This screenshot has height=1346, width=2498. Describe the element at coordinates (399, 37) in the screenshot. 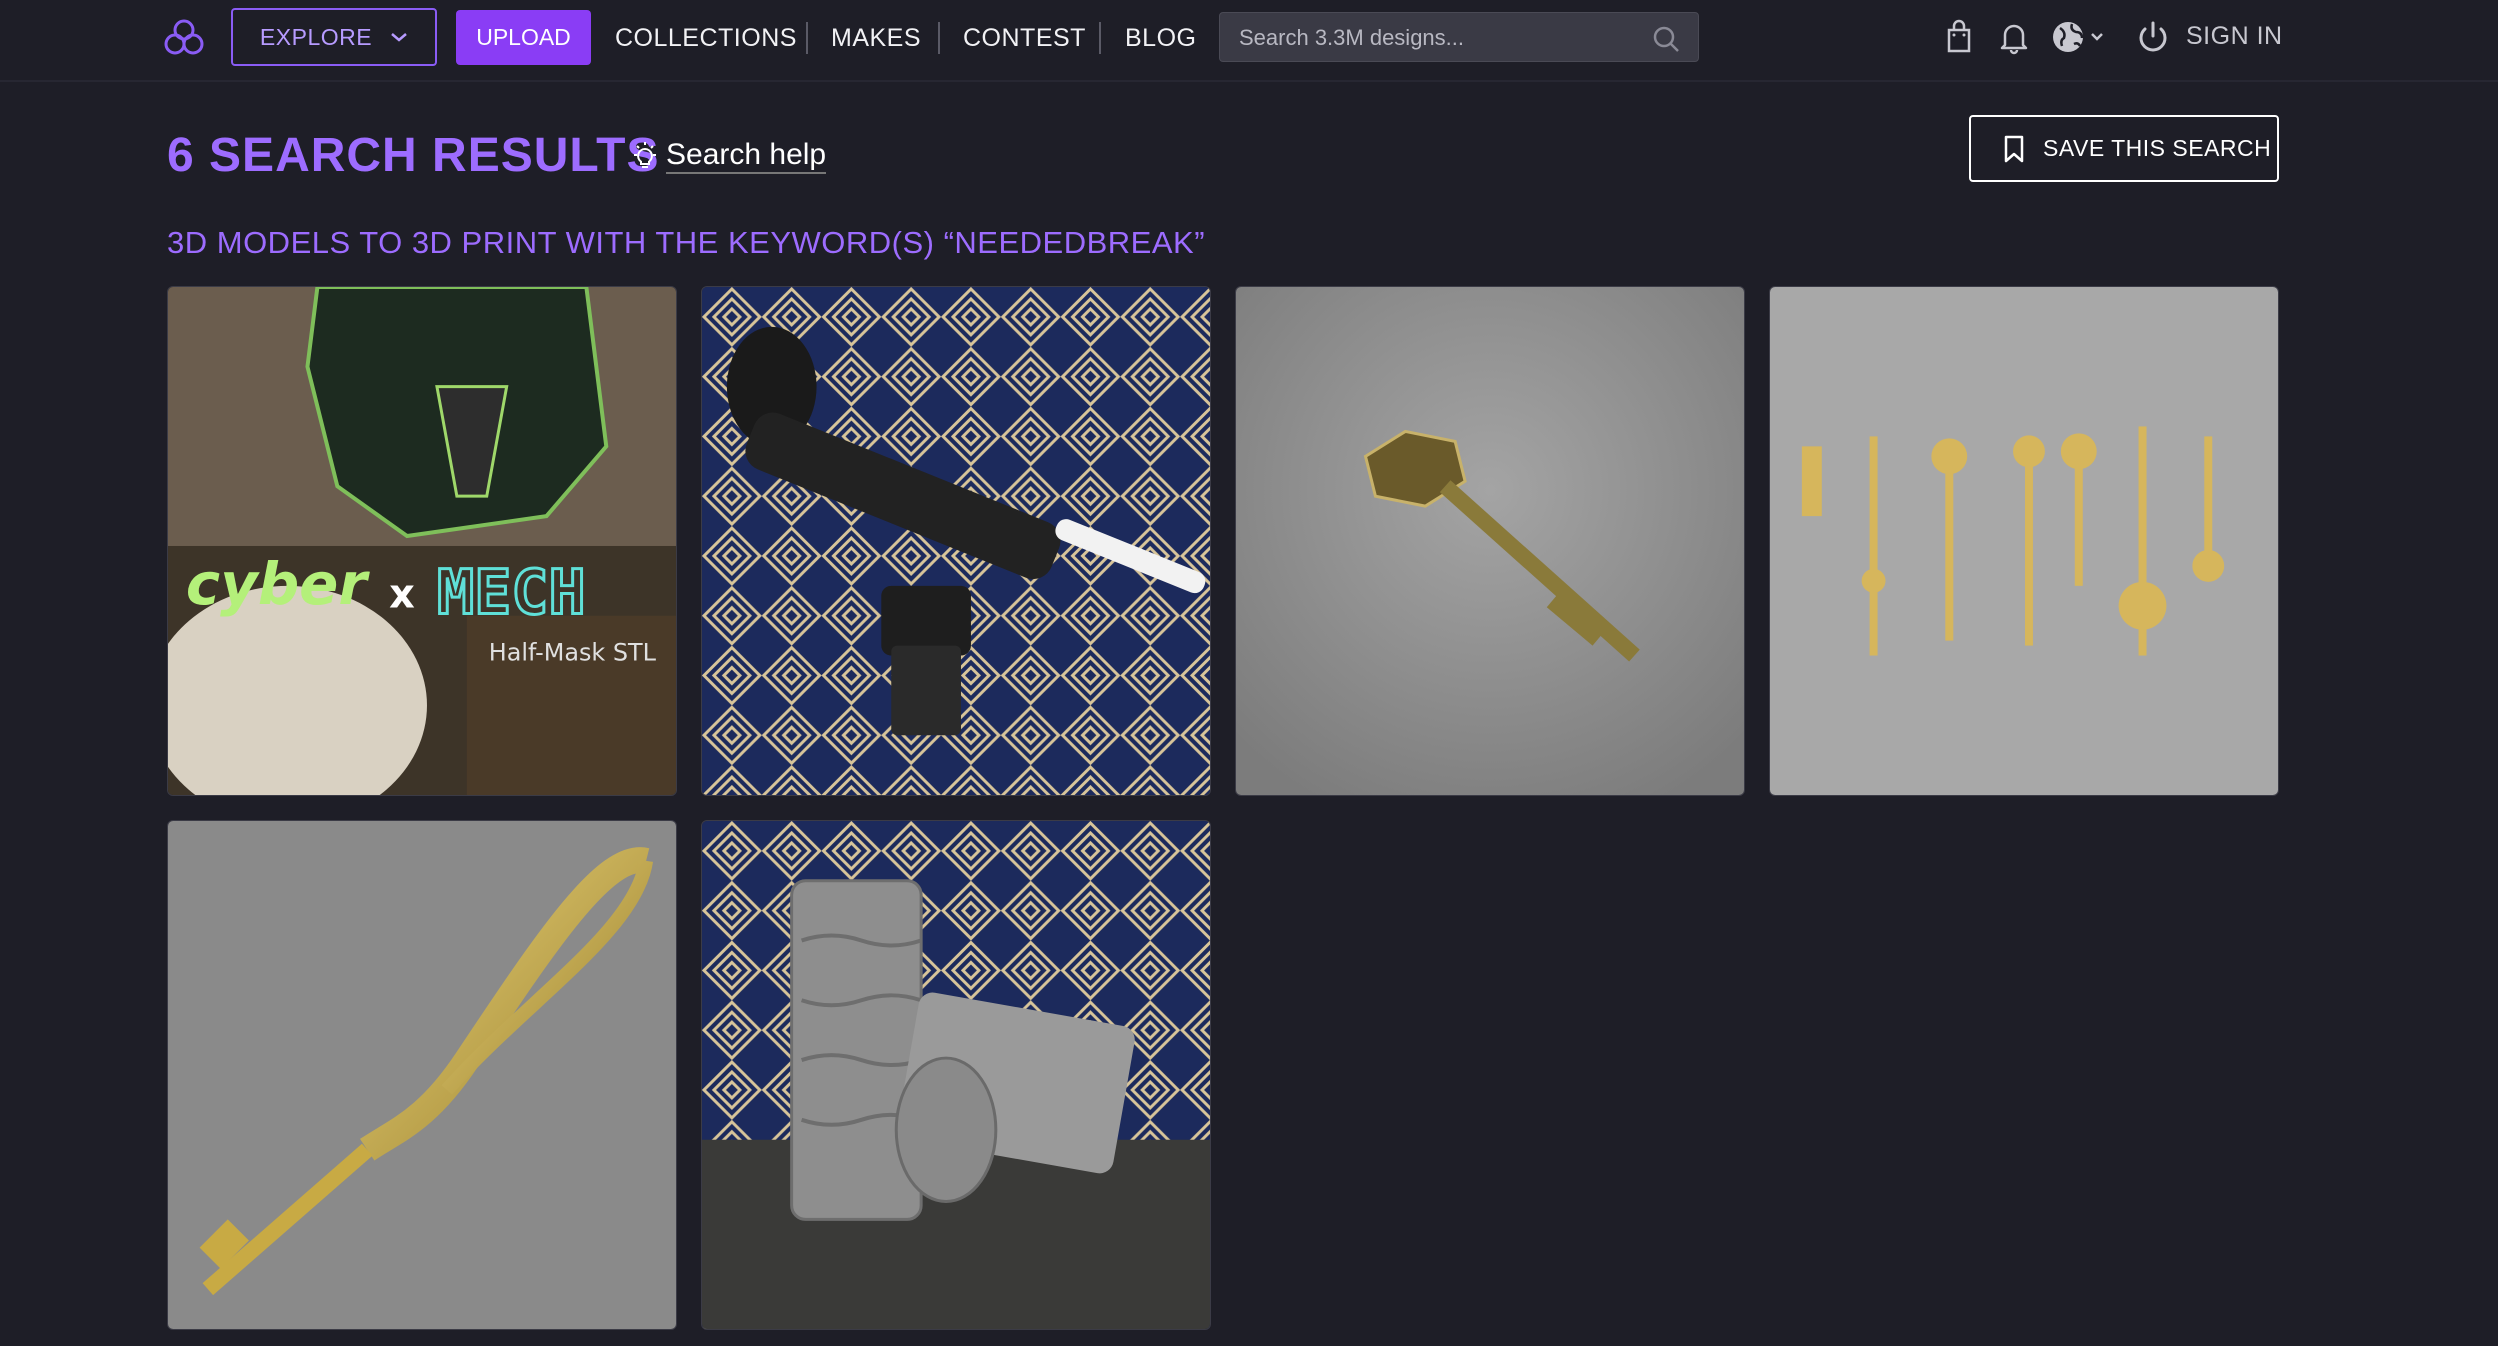

I see `chevron-down-icon` at that location.